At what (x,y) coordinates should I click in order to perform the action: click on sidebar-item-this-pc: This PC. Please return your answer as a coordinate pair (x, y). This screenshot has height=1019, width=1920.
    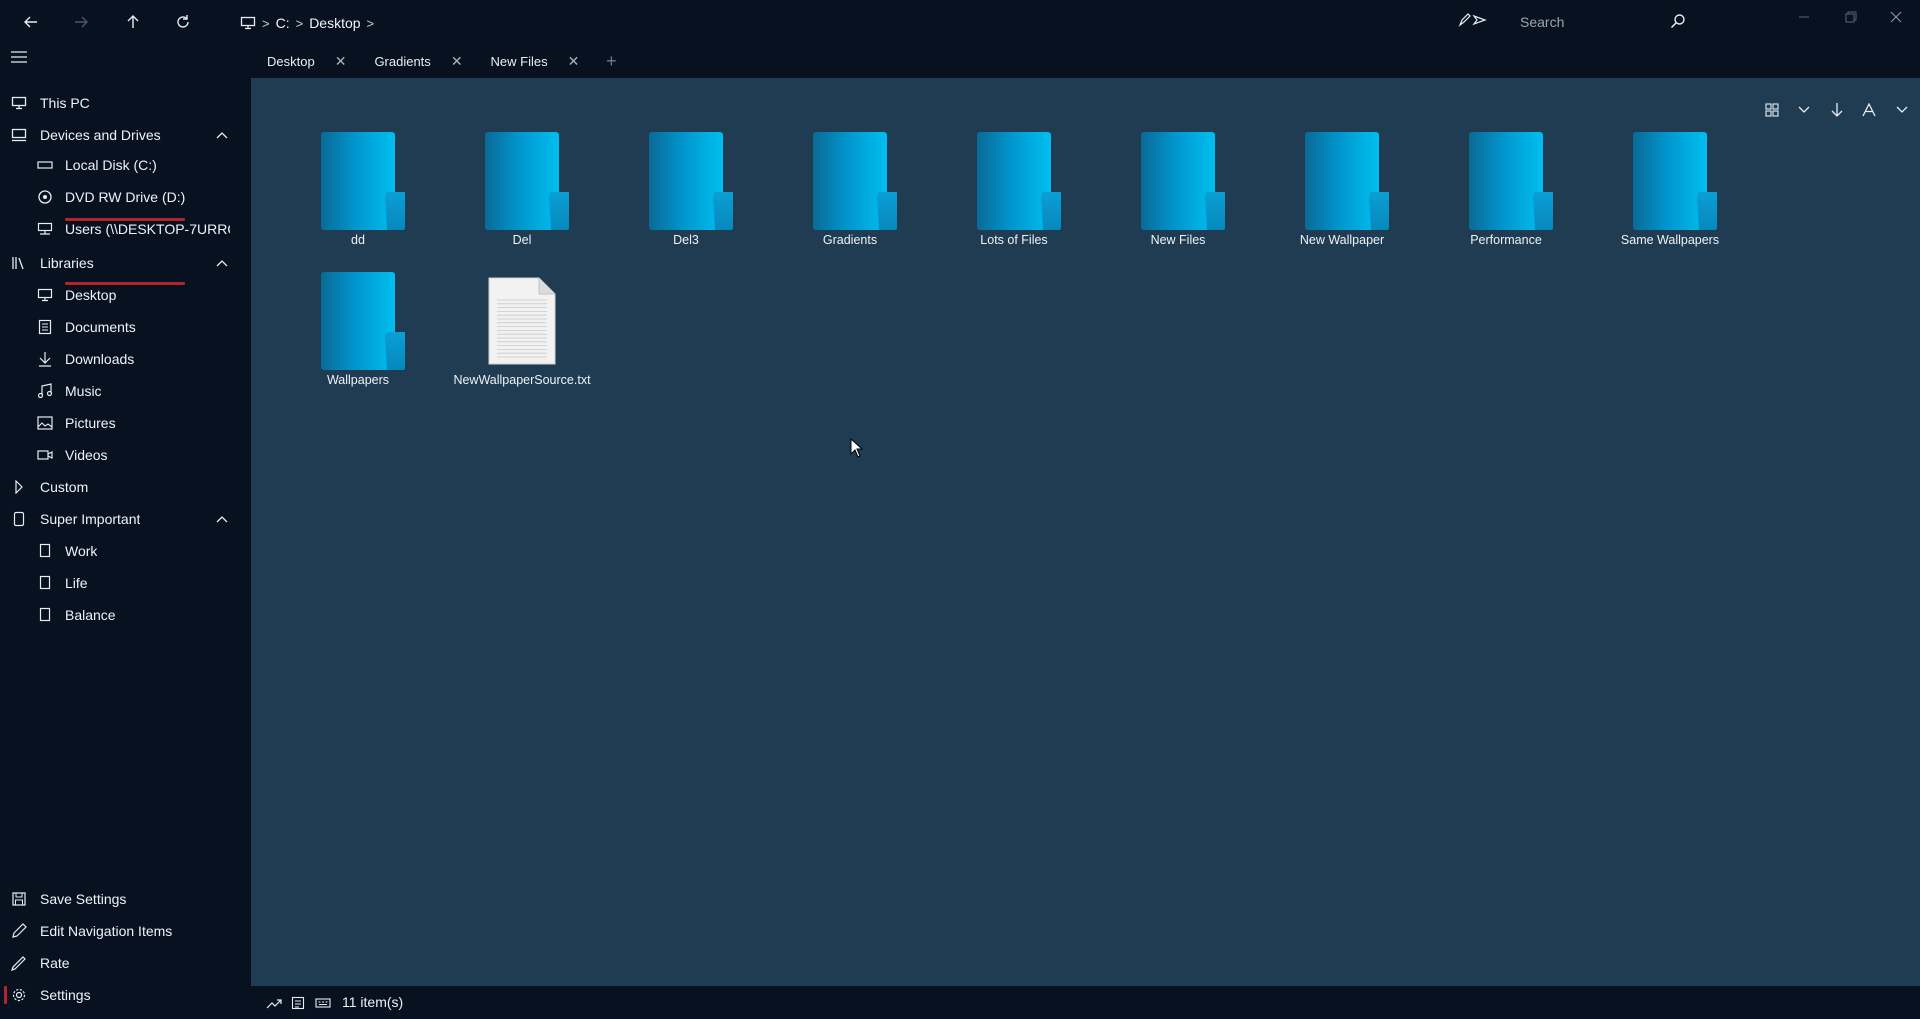
    Looking at the image, I should click on (120, 103).